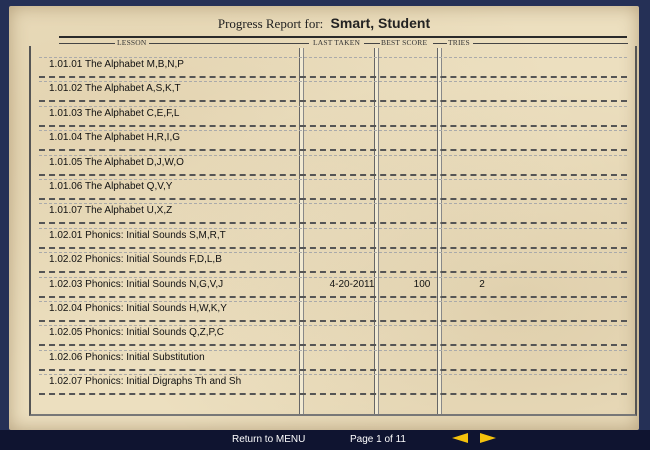  Describe the element at coordinates (333, 90) in the screenshot. I see `table-row: 1.01.02 The Alphabet A,S,K,T` at that location.